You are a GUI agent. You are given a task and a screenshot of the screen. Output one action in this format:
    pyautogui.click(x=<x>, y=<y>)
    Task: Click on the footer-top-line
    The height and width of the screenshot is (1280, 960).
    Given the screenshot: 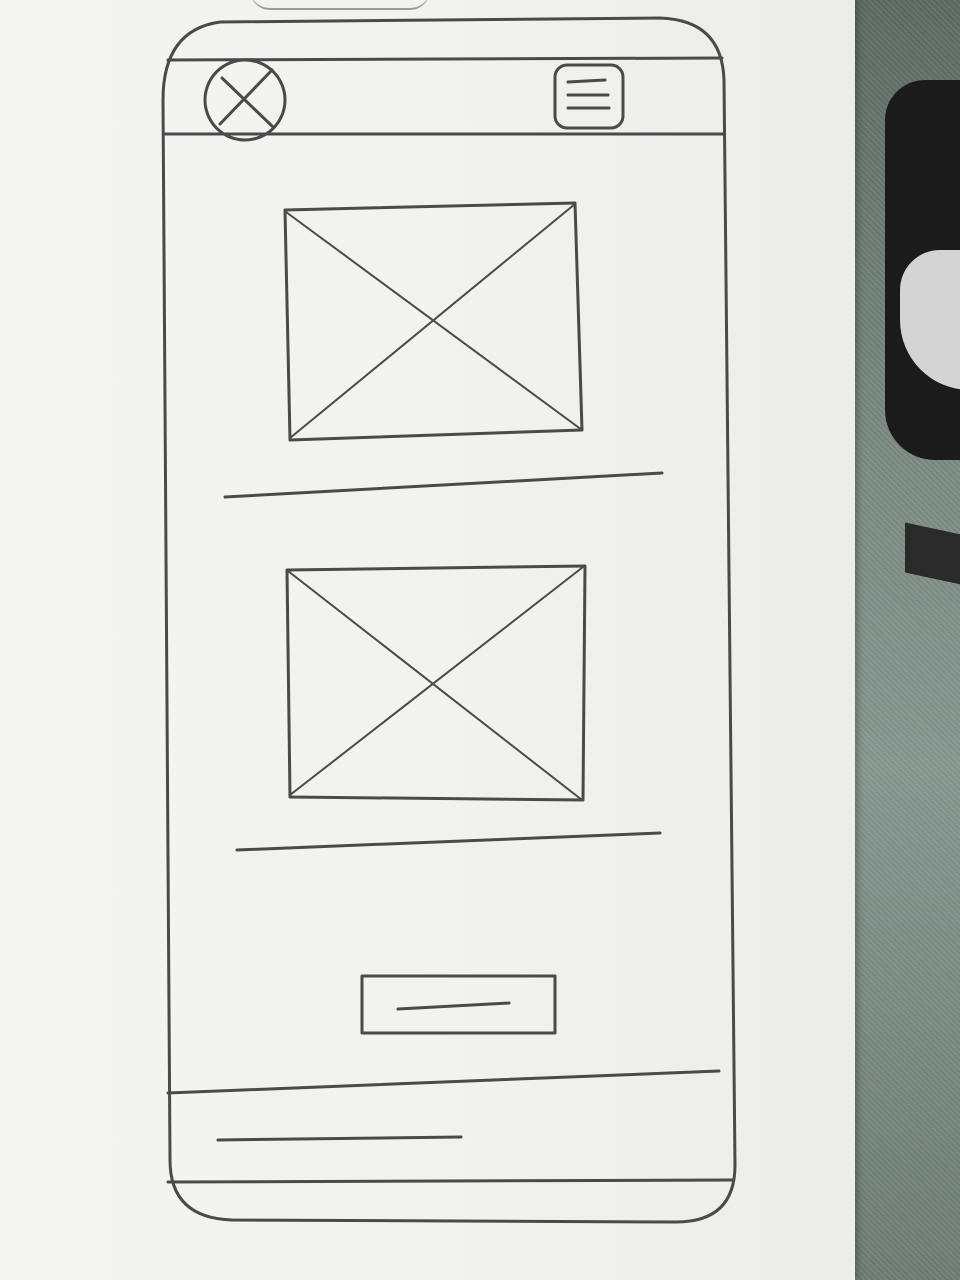 What is the action you would take?
    pyautogui.click(x=443, y=1082)
    